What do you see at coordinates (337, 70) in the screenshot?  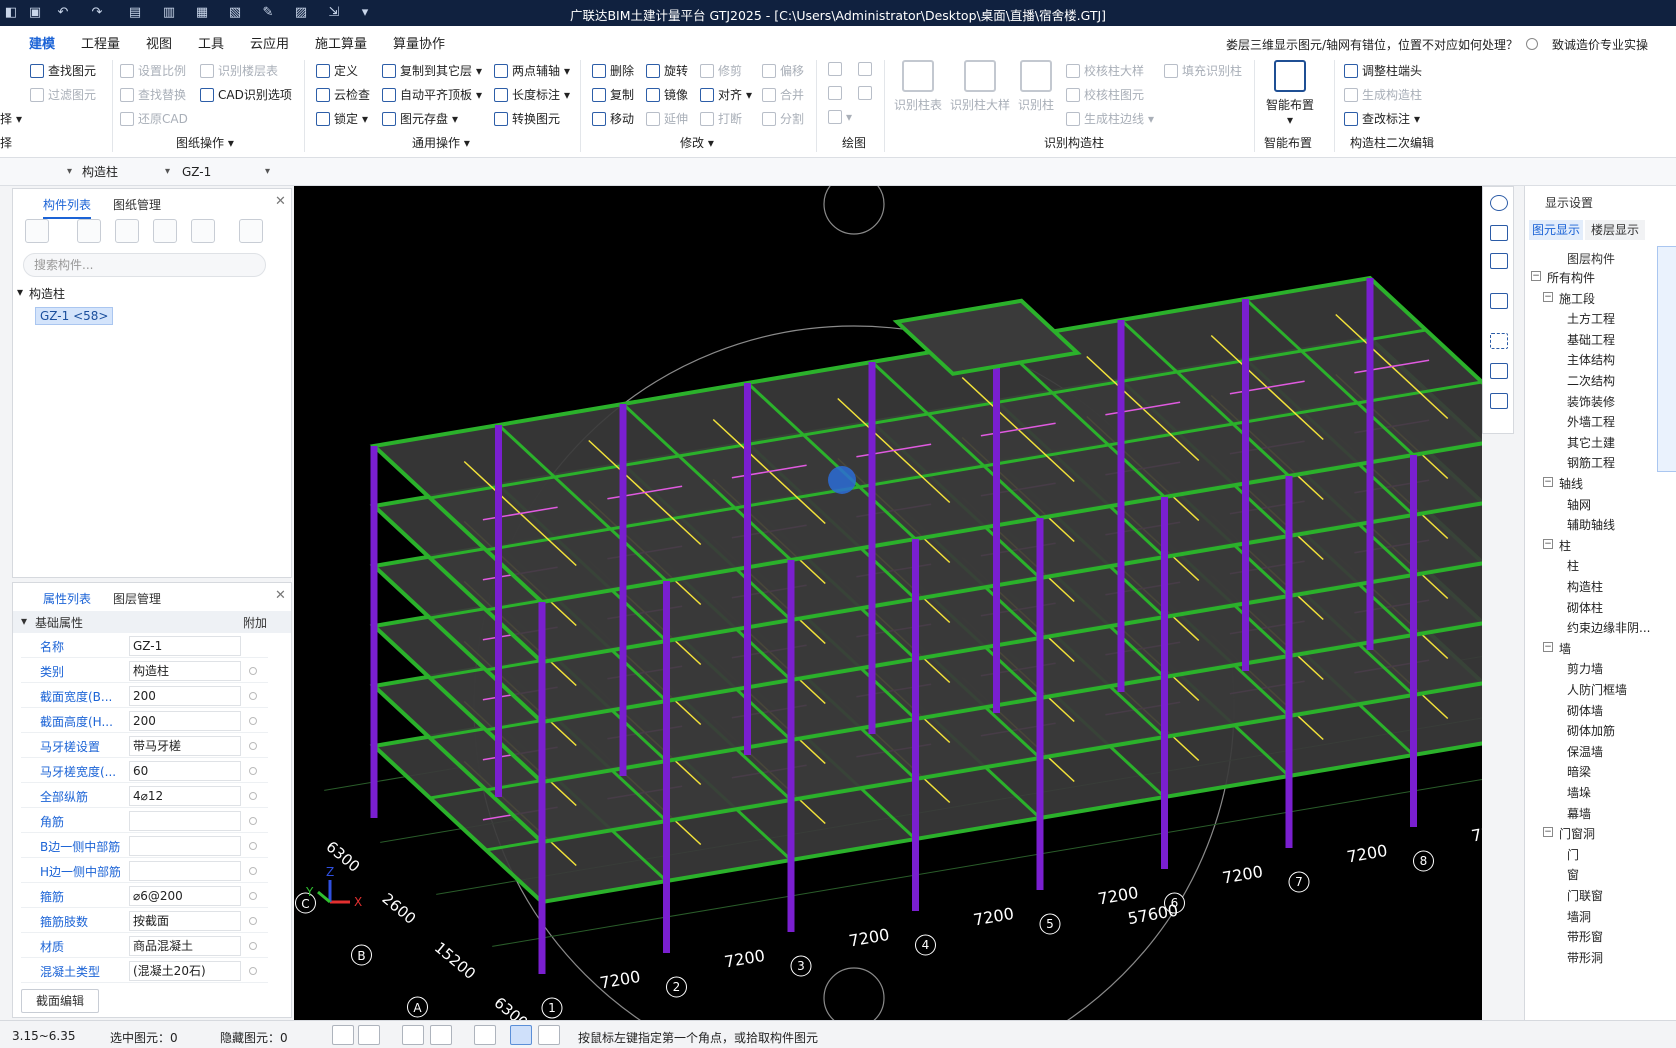 I see `define-button: 定义` at bounding box center [337, 70].